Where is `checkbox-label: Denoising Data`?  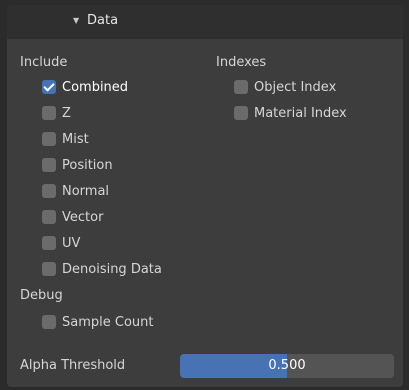
checkbox-label: Denoising Data is located at coordinates (112, 269).